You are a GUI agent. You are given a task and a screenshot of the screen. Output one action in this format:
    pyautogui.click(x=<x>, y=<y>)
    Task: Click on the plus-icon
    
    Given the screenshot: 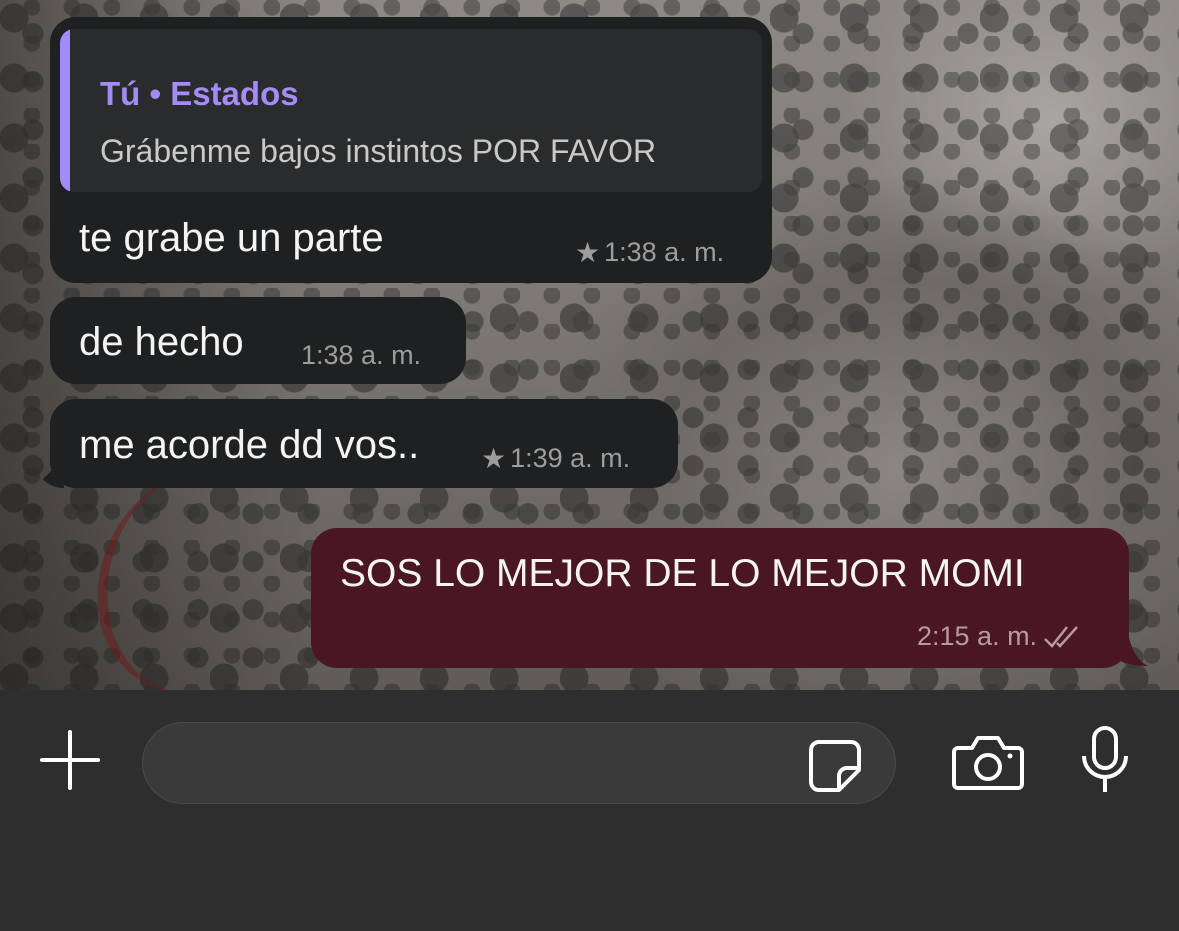 What is the action you would take?
    pyautogui.click(x=70, y=760)
    